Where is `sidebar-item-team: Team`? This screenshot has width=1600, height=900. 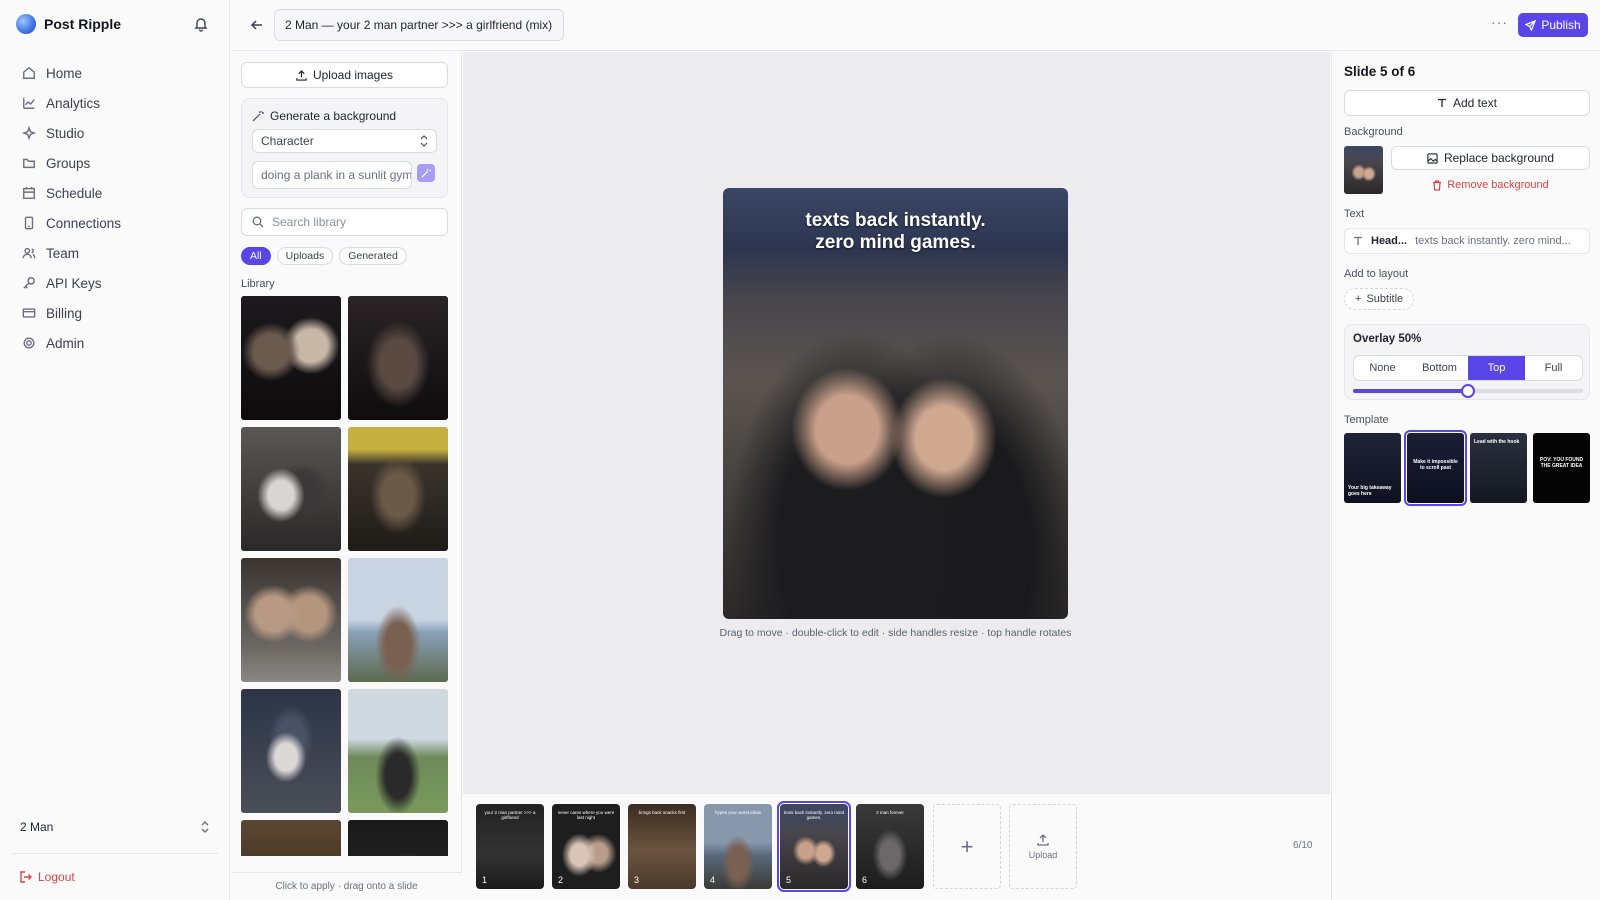
sidebar-item-team: Team is located at coordinates (115, 253).